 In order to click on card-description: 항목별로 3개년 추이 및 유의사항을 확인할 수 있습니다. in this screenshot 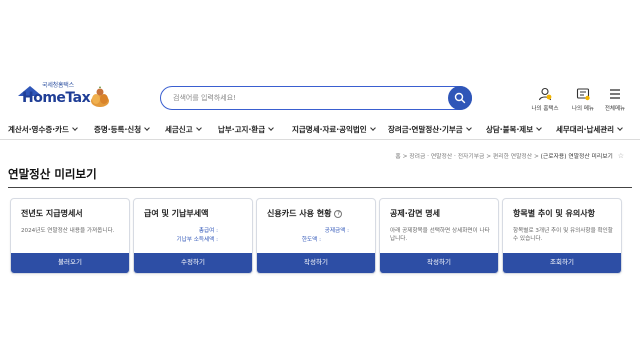, I will do `click(563, 235)`.